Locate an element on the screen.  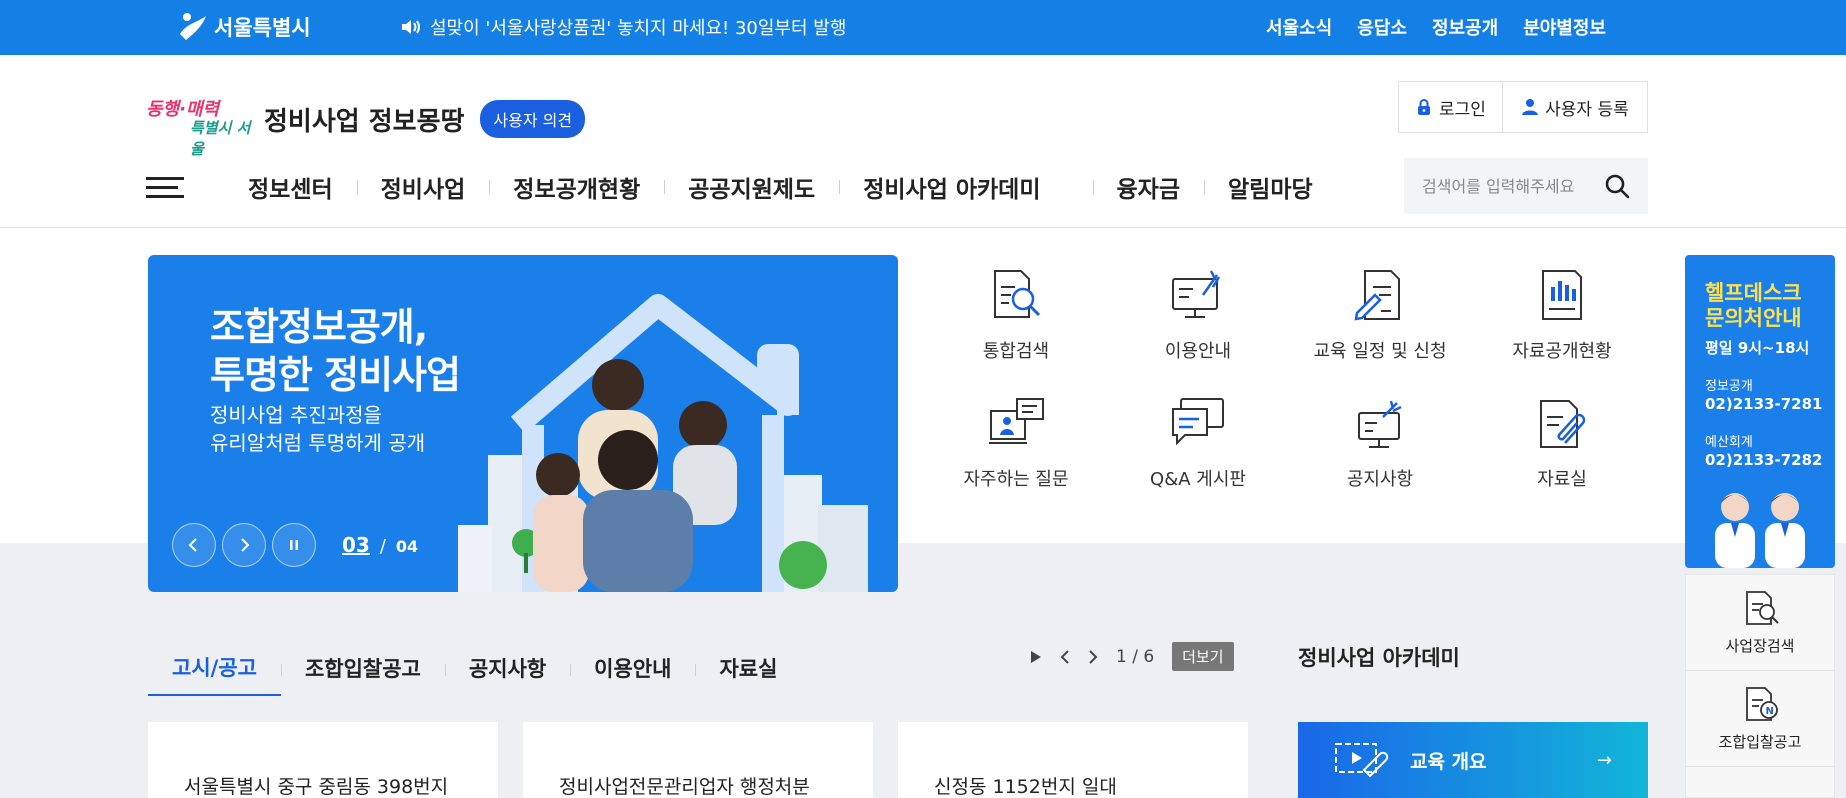
register-button: 사용자 등록 is located at coordinates (1574, 107).